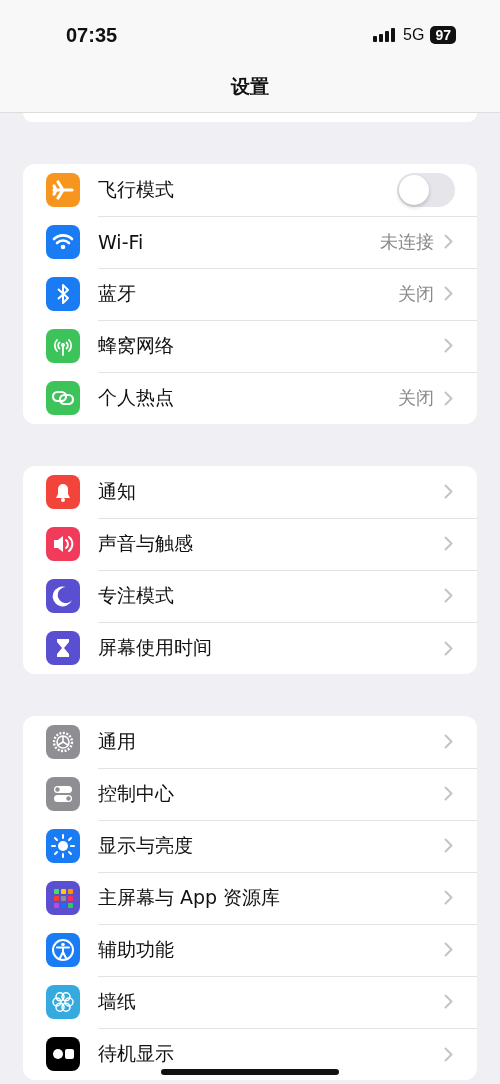 This screenshot has height=1084, width=500. Describe the element at coordinates (136, 595) in the screenshot. I see `row-label: 专注模式` at that location.